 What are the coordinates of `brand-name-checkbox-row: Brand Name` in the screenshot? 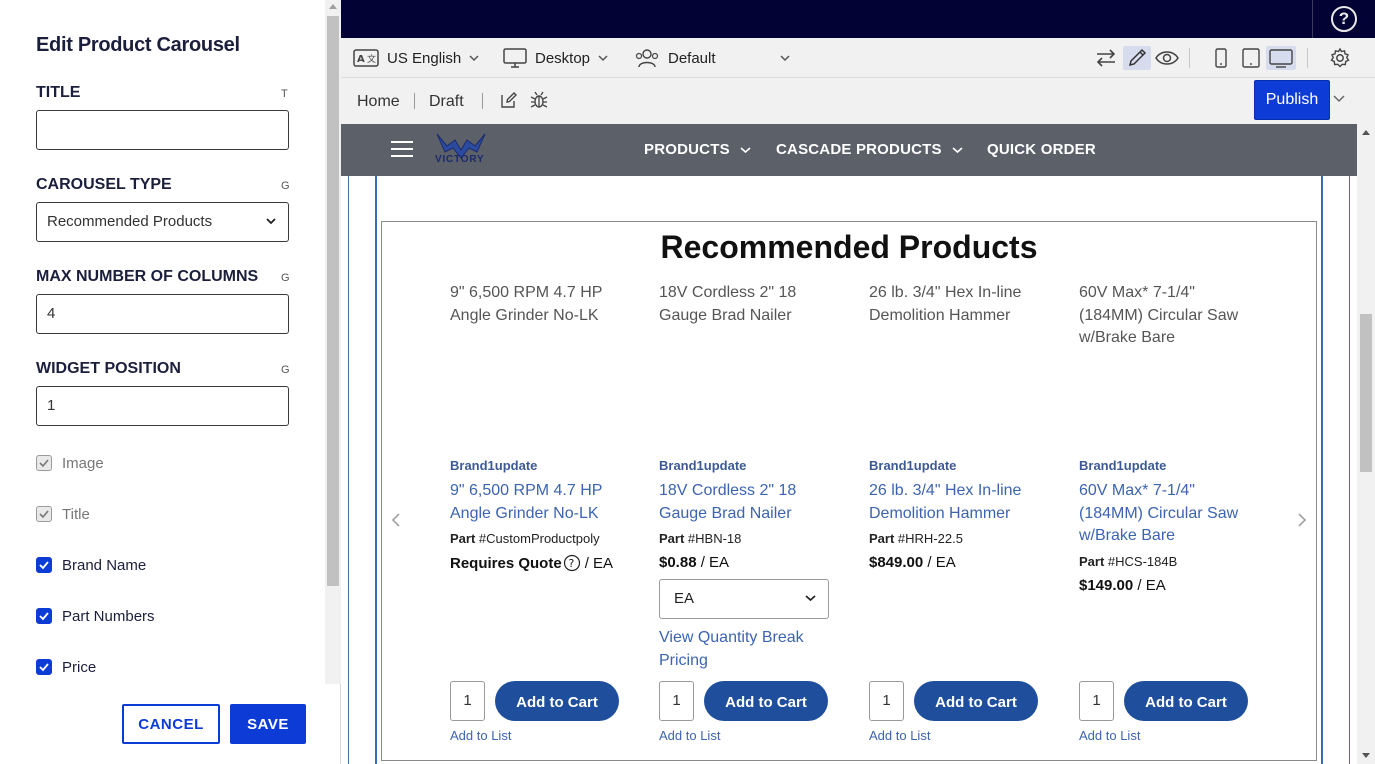 It's located at (91, 565).